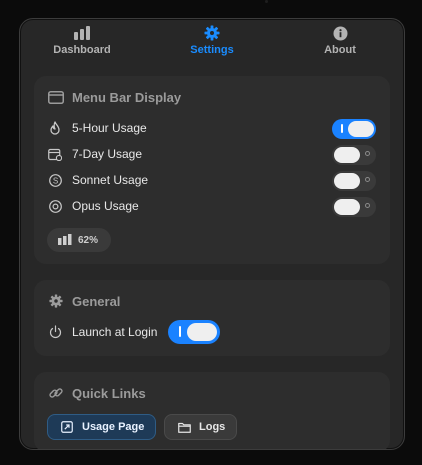 This screenshot has height=465, width=422. I want to click on tab-dashboard-label: Dashboard, so click(82, 50).